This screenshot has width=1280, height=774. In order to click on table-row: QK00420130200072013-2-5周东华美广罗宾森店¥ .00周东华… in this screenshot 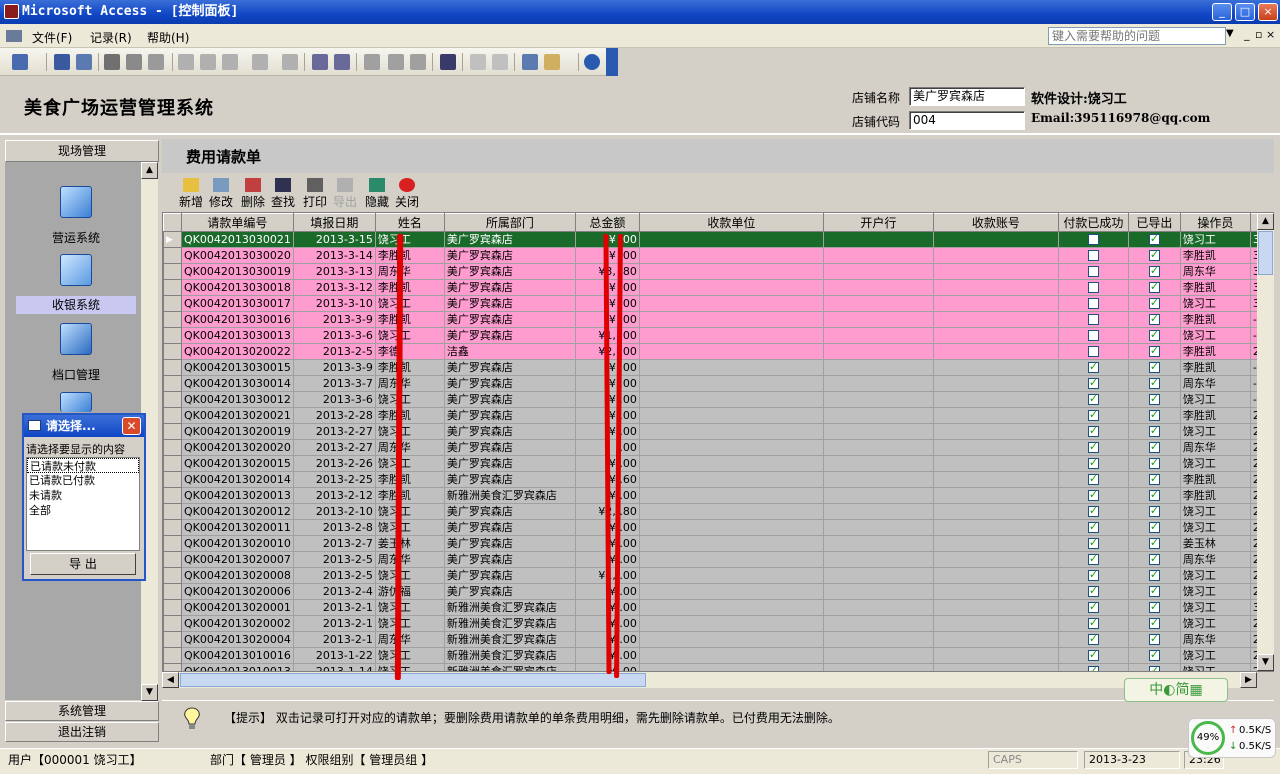, I will do `click(713, 559)`.